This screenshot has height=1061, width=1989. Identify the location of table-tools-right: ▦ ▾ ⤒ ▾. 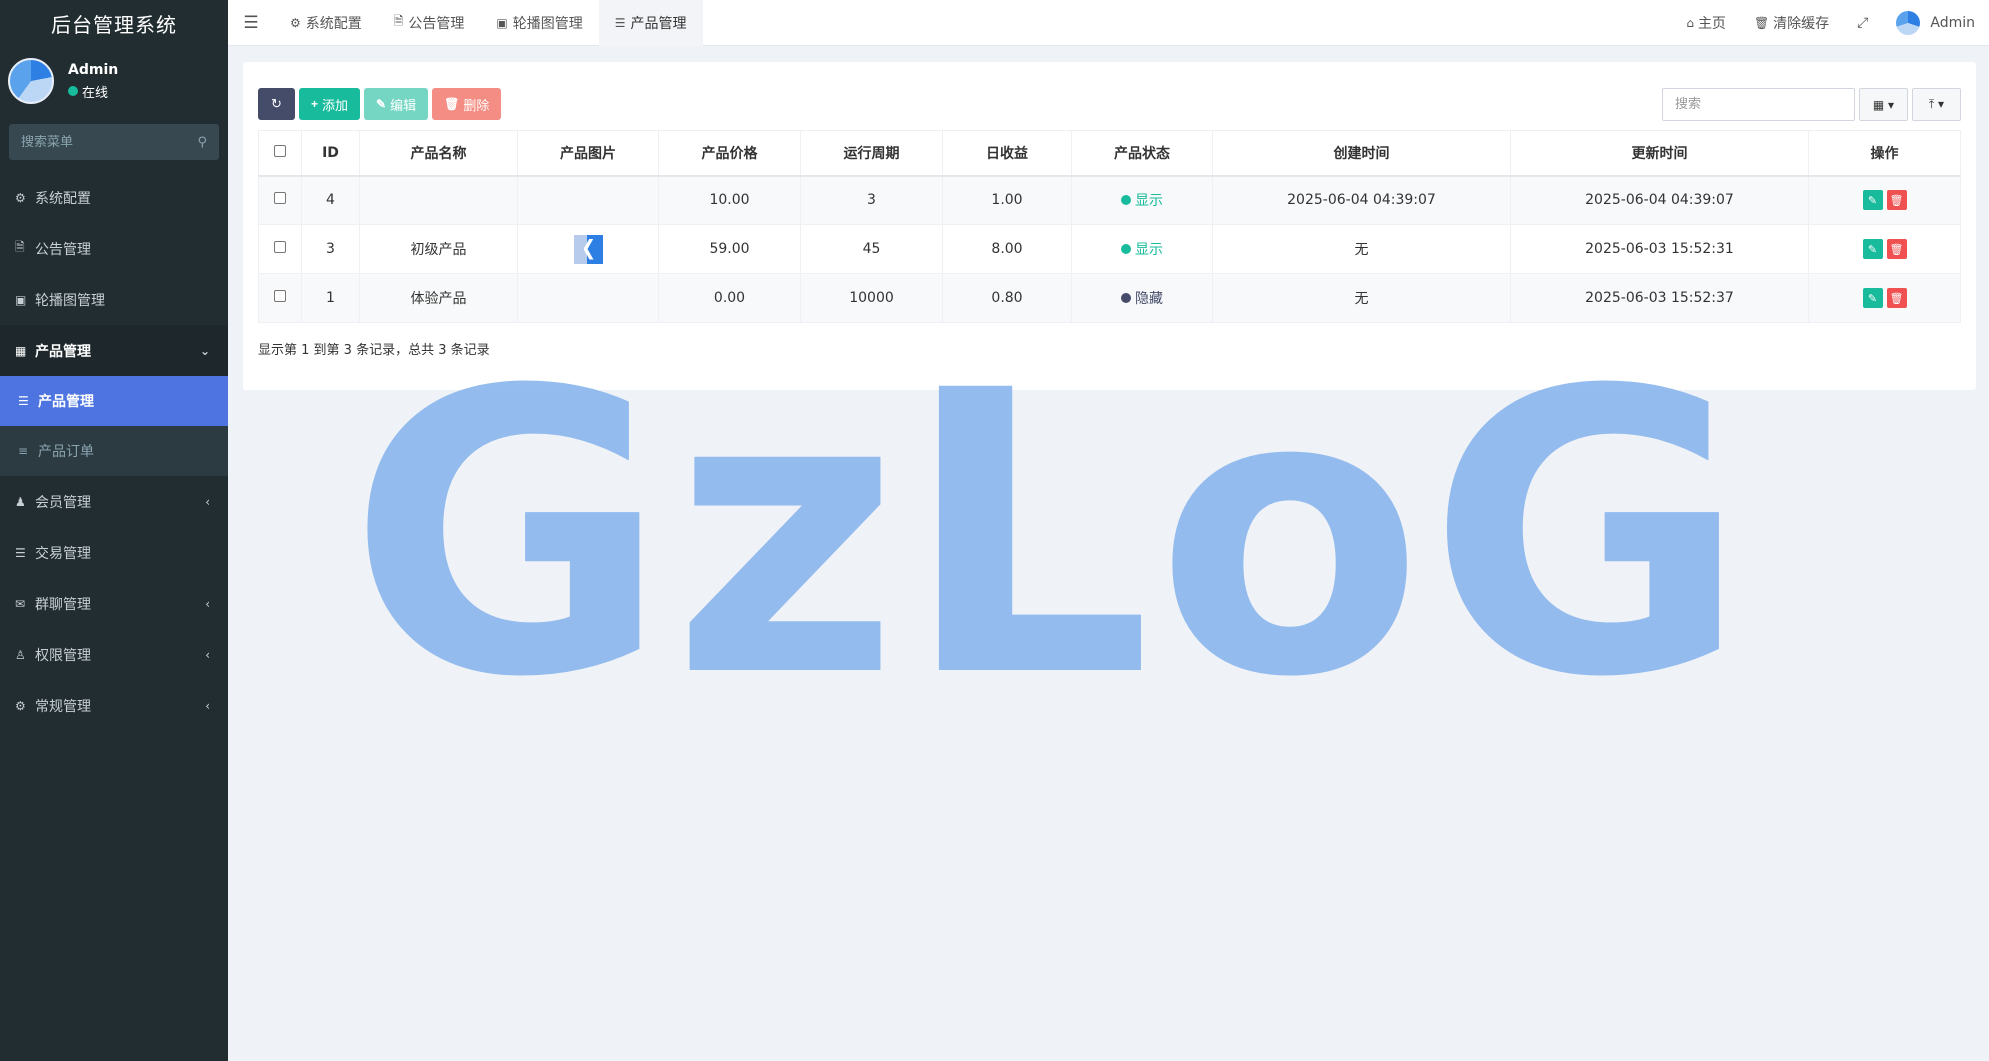
(1811, 104).